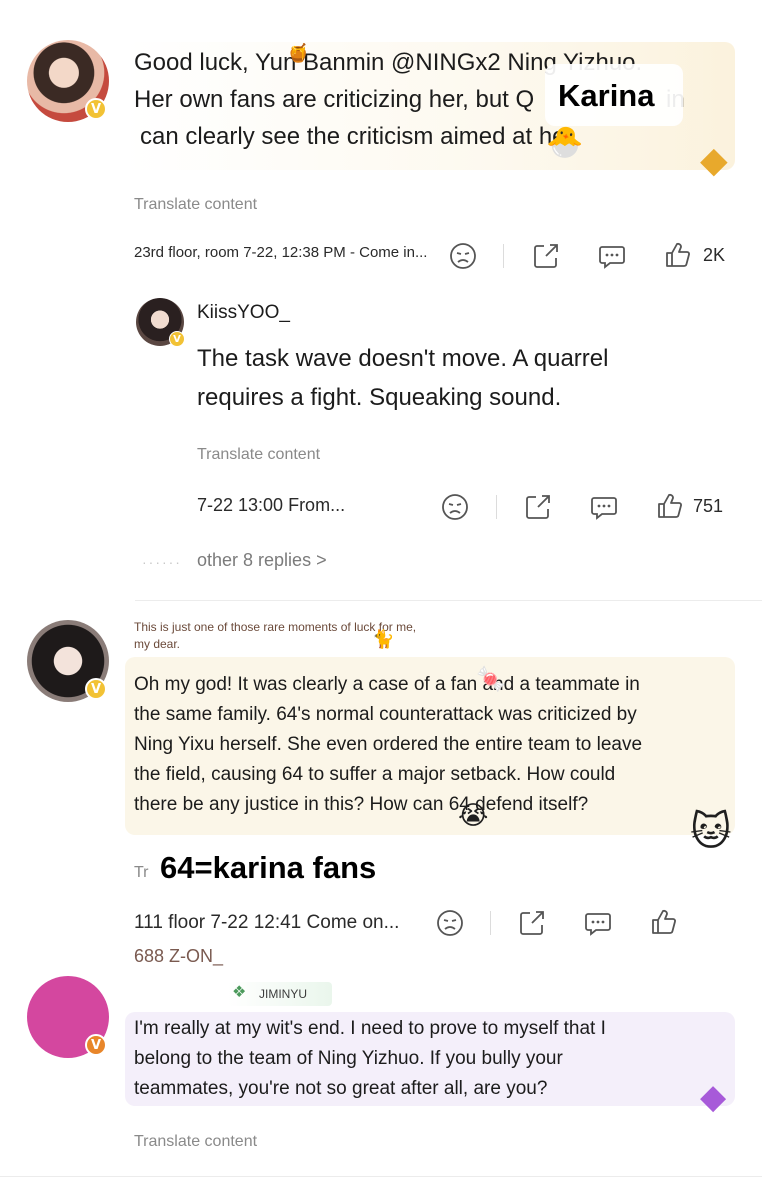 The width and height of the screenshot is (762, 1200). What do you see at coordinates (157, 644) in the screenshot?
I see `comment-caption: my dear.` at bounding box center [157, 644].